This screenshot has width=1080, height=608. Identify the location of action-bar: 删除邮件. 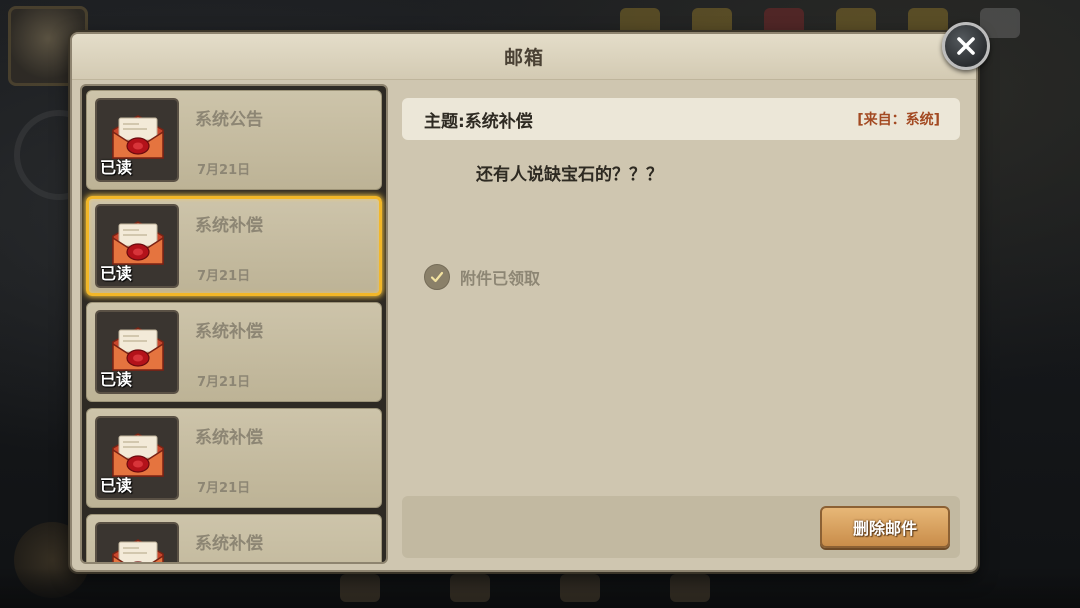
(681, 527).